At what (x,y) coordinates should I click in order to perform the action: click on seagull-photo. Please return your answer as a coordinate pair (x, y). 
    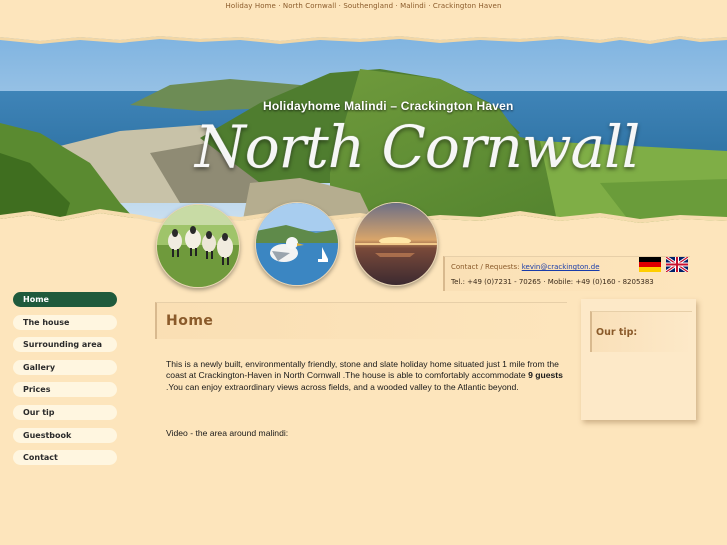
    Looking at the image, I should click on (297, 244).